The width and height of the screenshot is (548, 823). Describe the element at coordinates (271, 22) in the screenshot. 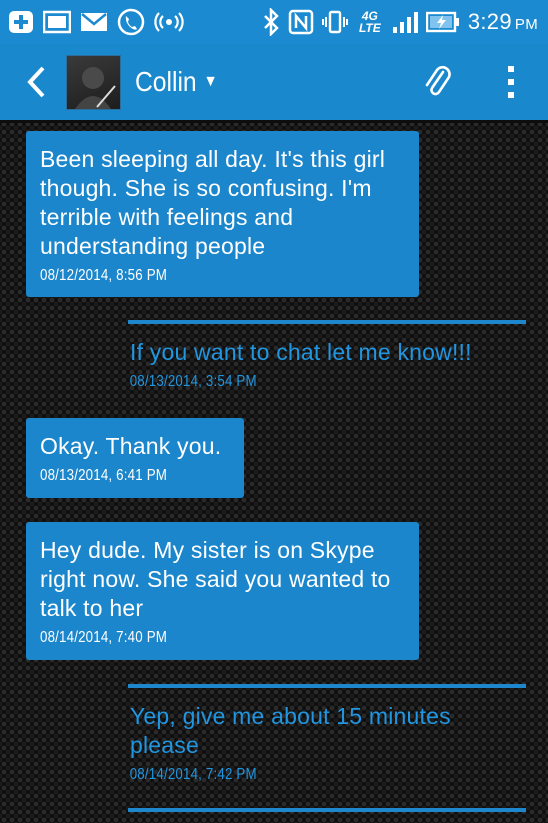

I see `bluetooth-icon` at that location.